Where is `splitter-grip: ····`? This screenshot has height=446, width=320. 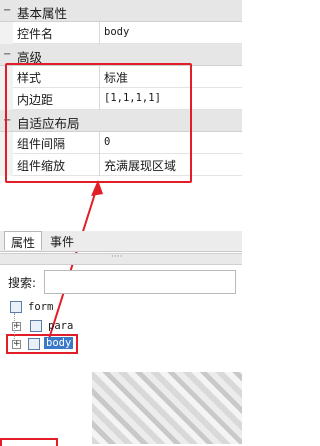
splitter-grip: ···· is located at coordinates (117, 257).